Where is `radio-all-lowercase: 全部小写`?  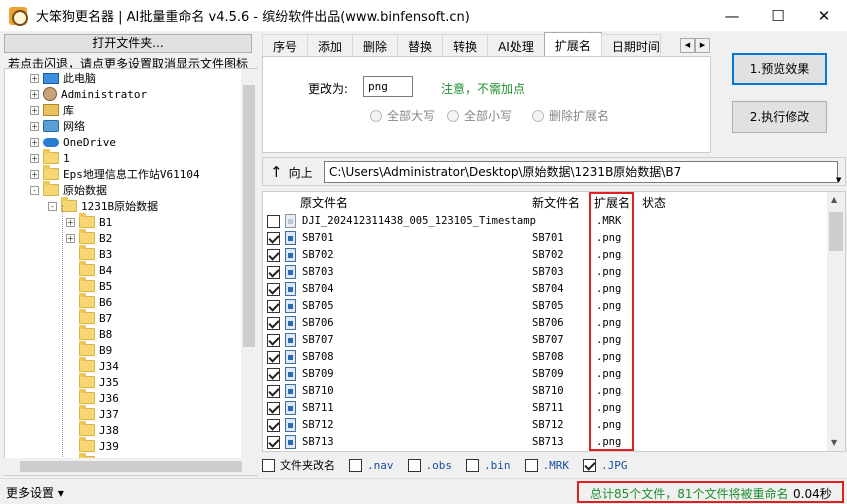 radio-all-lowercase: 全部小写 is located at coordinates (479, 115).